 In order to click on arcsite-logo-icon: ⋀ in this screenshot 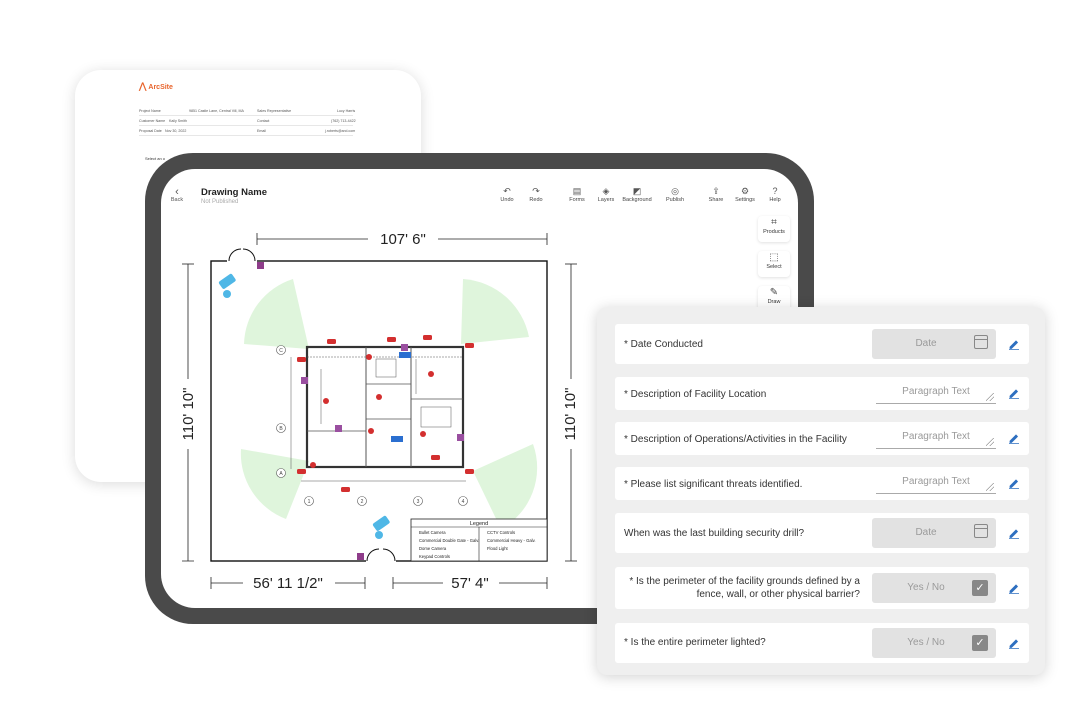, I will do `click(143, 86)`.